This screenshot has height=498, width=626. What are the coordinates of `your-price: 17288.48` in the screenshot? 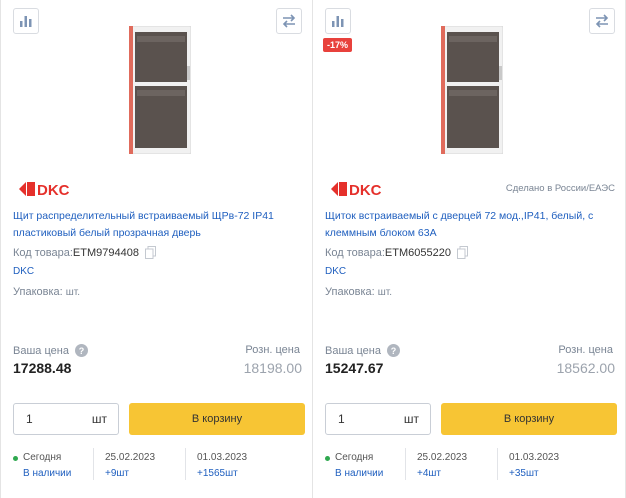 It's located at (42, 368).